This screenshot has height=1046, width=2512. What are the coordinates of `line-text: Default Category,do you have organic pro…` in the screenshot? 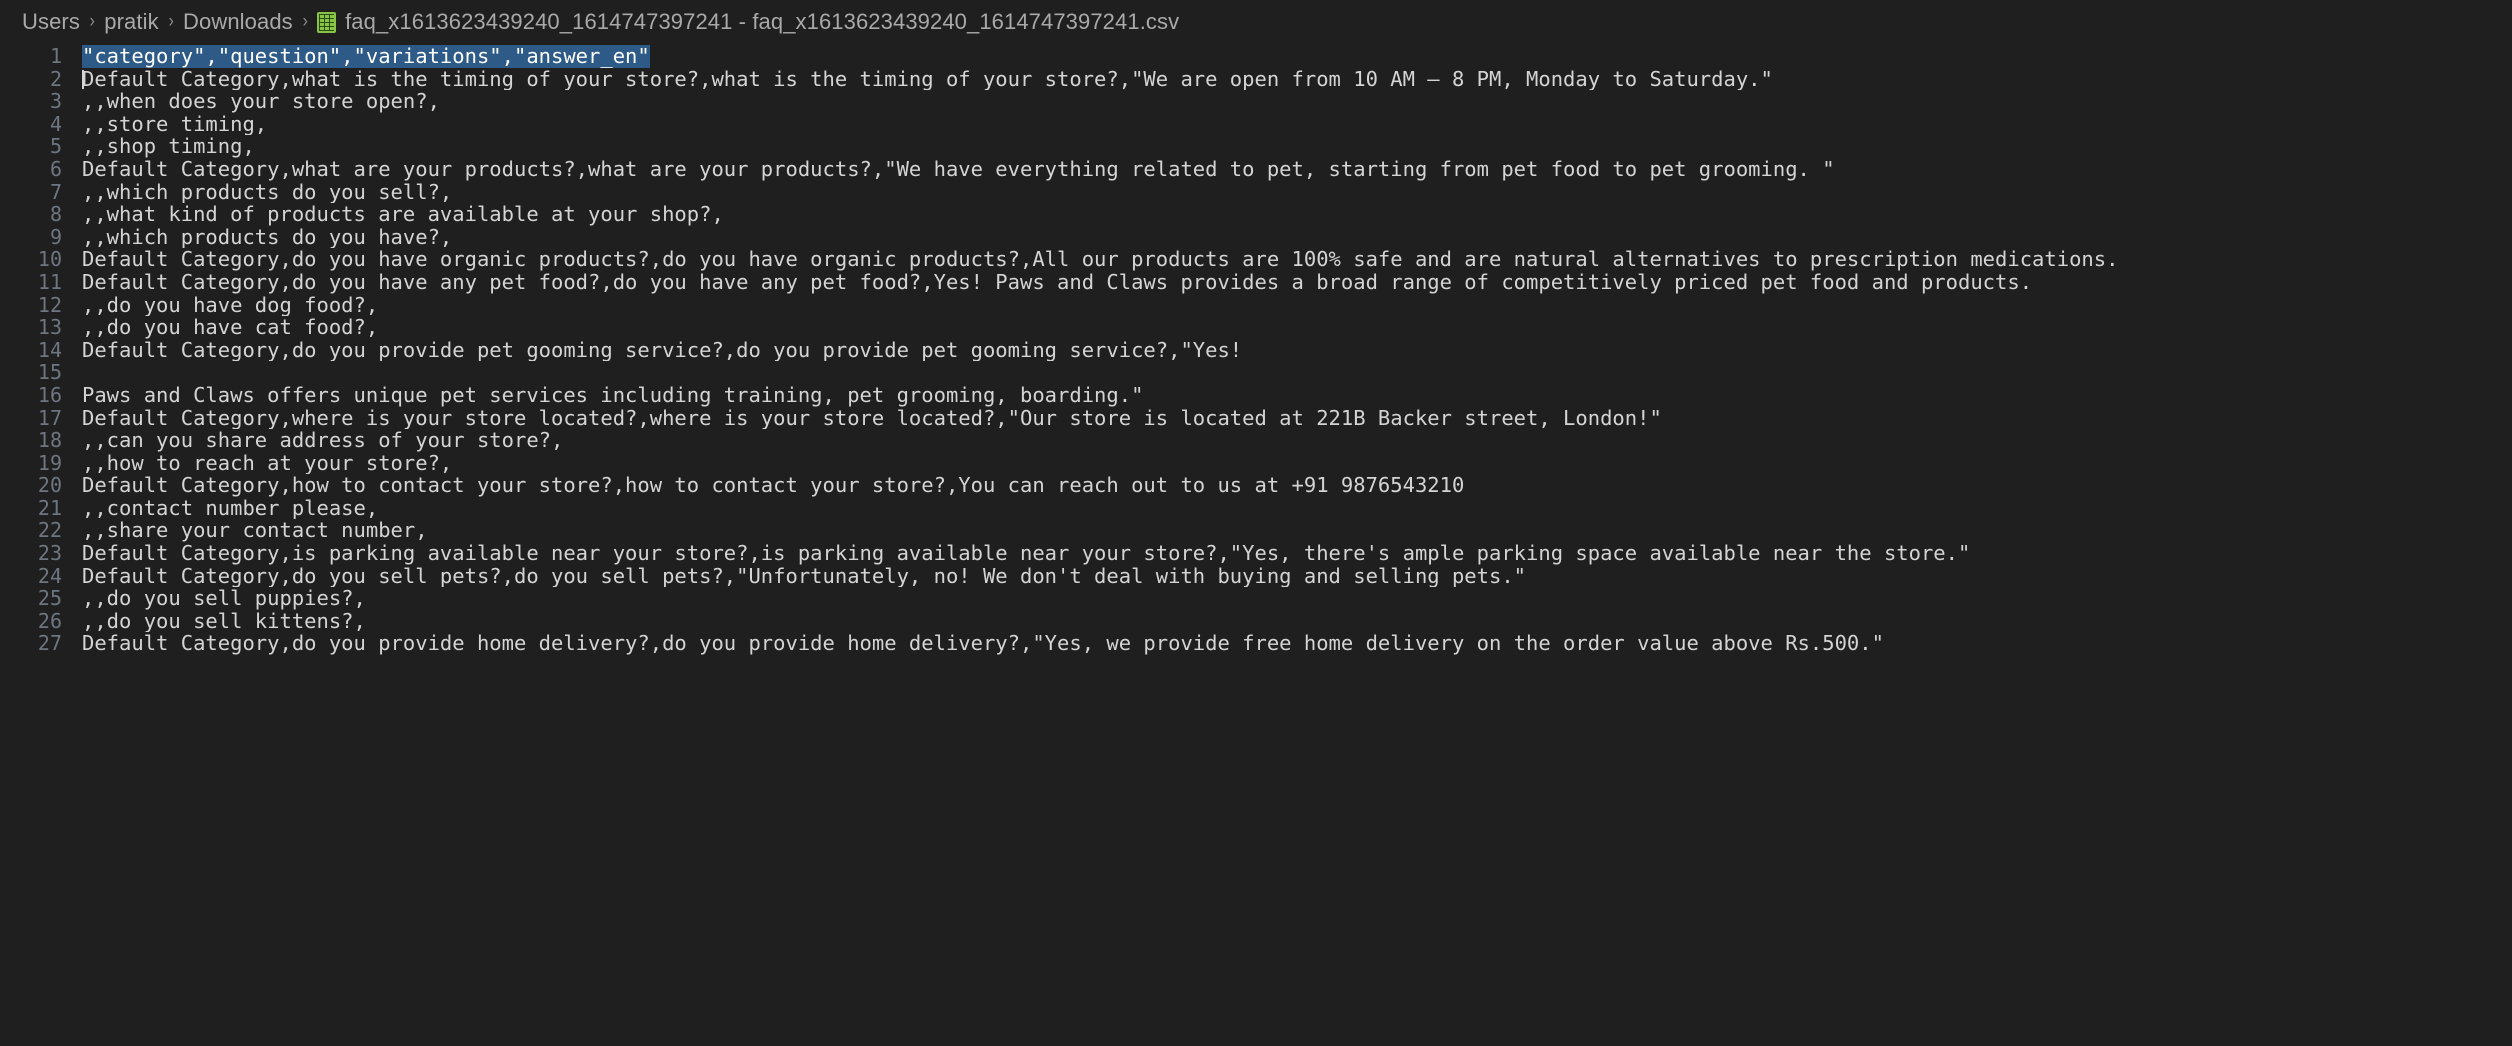 It's located at (1100, 259).